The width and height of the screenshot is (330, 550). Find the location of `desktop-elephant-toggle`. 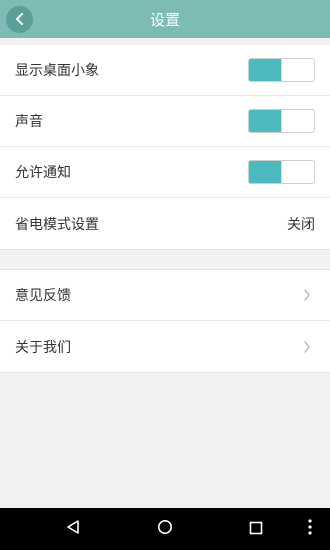

desktop-elephant-toggle is located at coordinates (281, 70).